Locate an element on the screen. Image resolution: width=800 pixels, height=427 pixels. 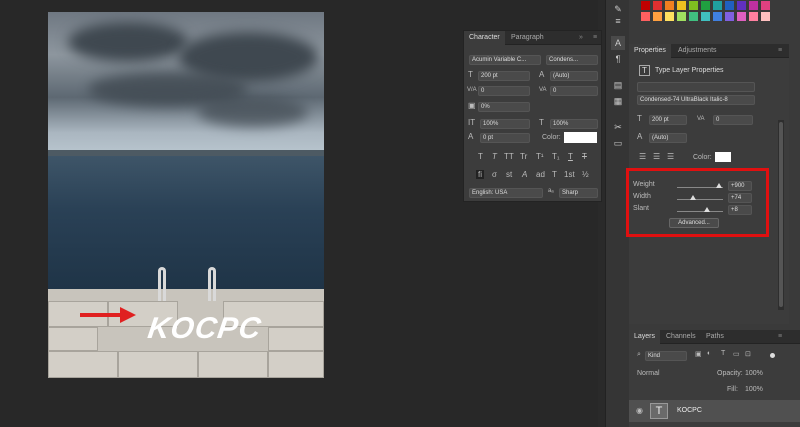
faux-bold-icon: T is located at coordinates (480, 156).